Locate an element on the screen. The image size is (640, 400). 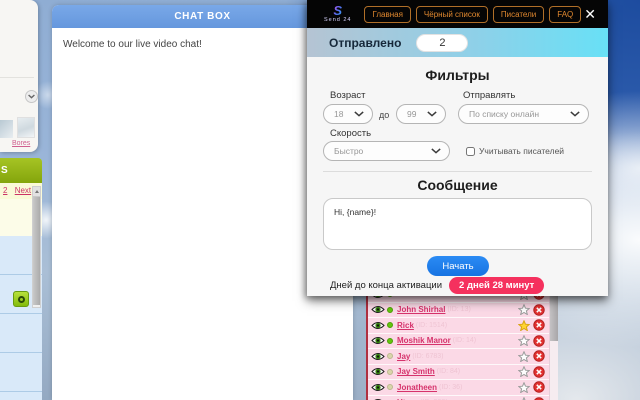
activation-label: Дней до конца активации is located at coordinates (386, 285).